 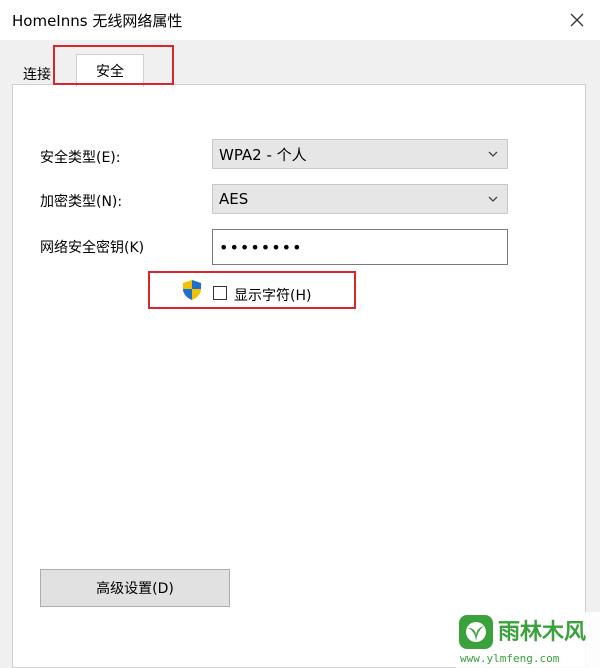 What do you see at coordinates (81, 202) in the screenshot?
I see `encryption-type-label: 加密类型(N):` at bounding box center [81, 202].